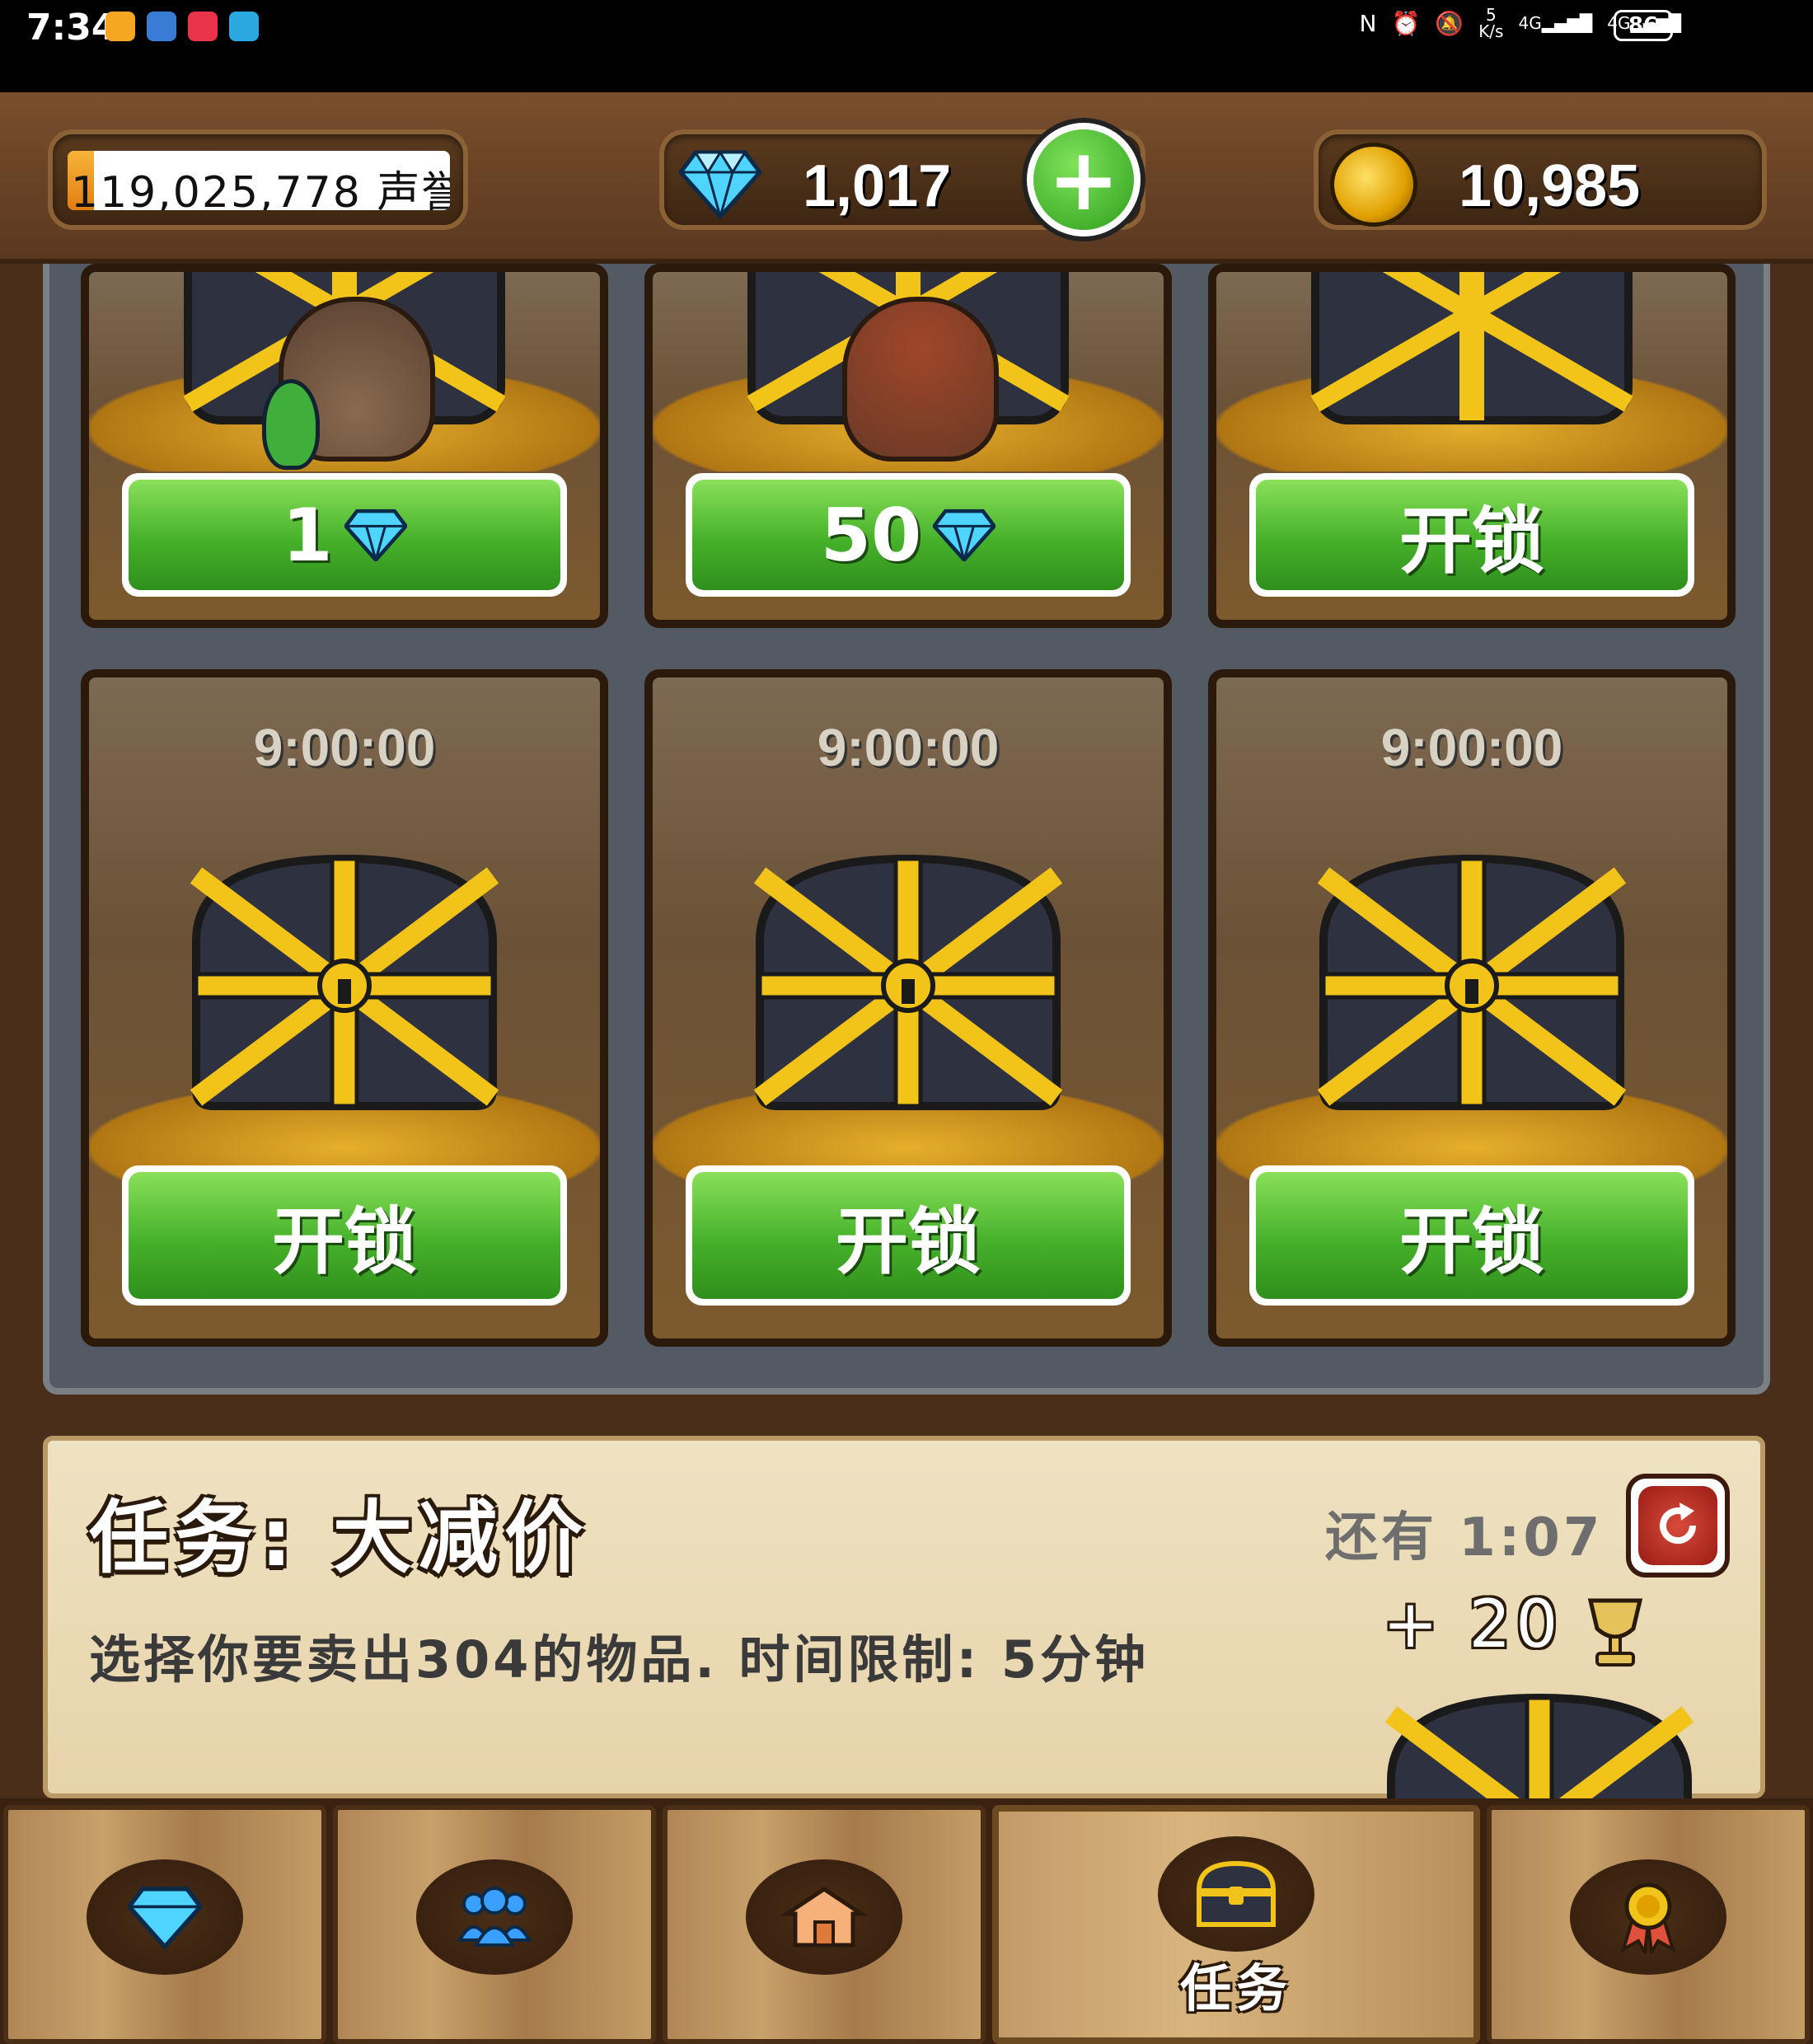 The height and width of the screenshot is (2044, 1813). Describe the element at coordinates (261, 189) in the screenshot. I see `fame-text: 119,025,778 声誉` at that location.